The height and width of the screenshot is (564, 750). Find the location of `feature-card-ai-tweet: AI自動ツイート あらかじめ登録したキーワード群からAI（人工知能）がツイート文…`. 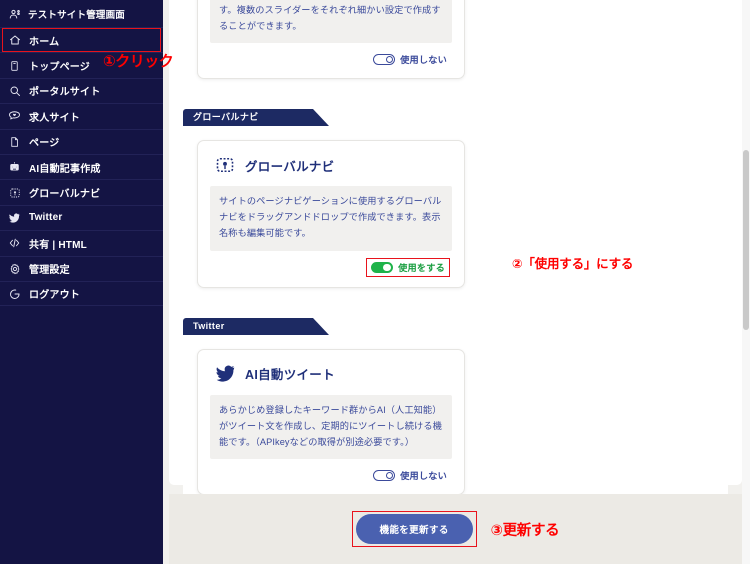

feature-card-ai-tweet: AI自動ツイート あらかじめ登録したキーワード群からAI（人工知能）がツイート文… is located at coordinates (331, 422).